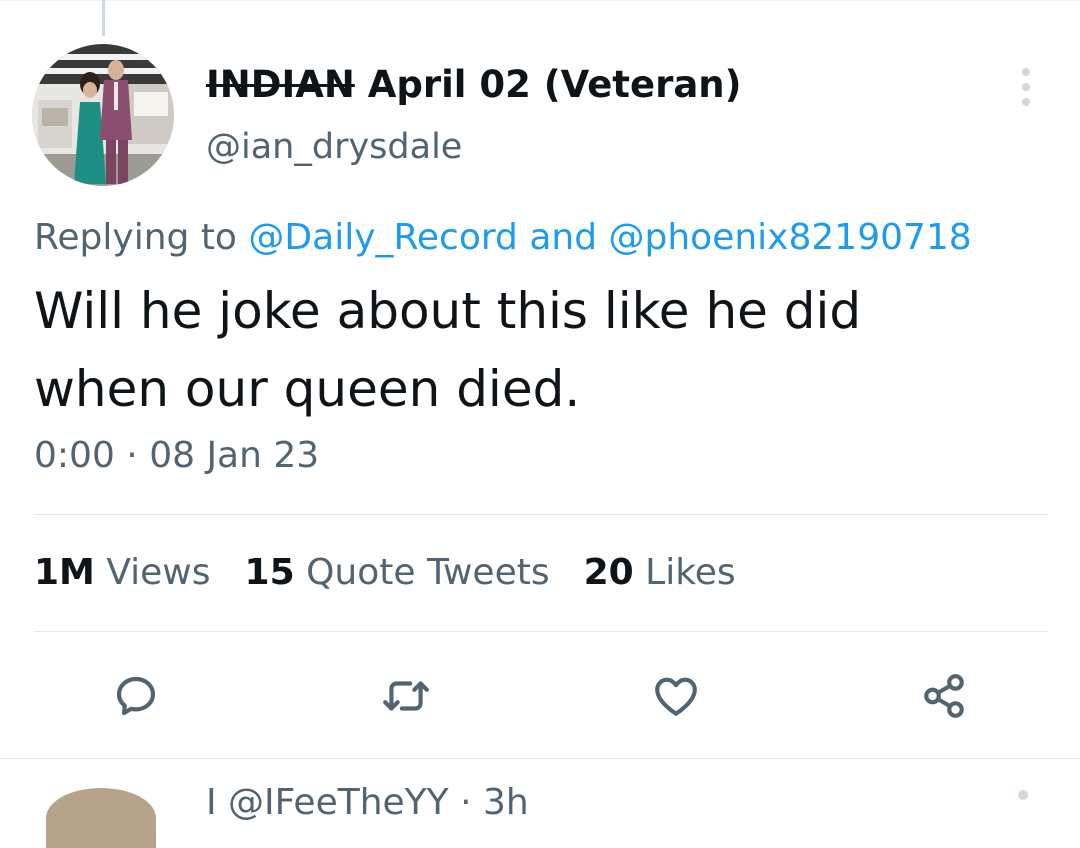 This screenshot has width=1080, height=848. Describe the element at coordinates (103, 18) in the screenshot. I see `thread-connector-line` at that location.